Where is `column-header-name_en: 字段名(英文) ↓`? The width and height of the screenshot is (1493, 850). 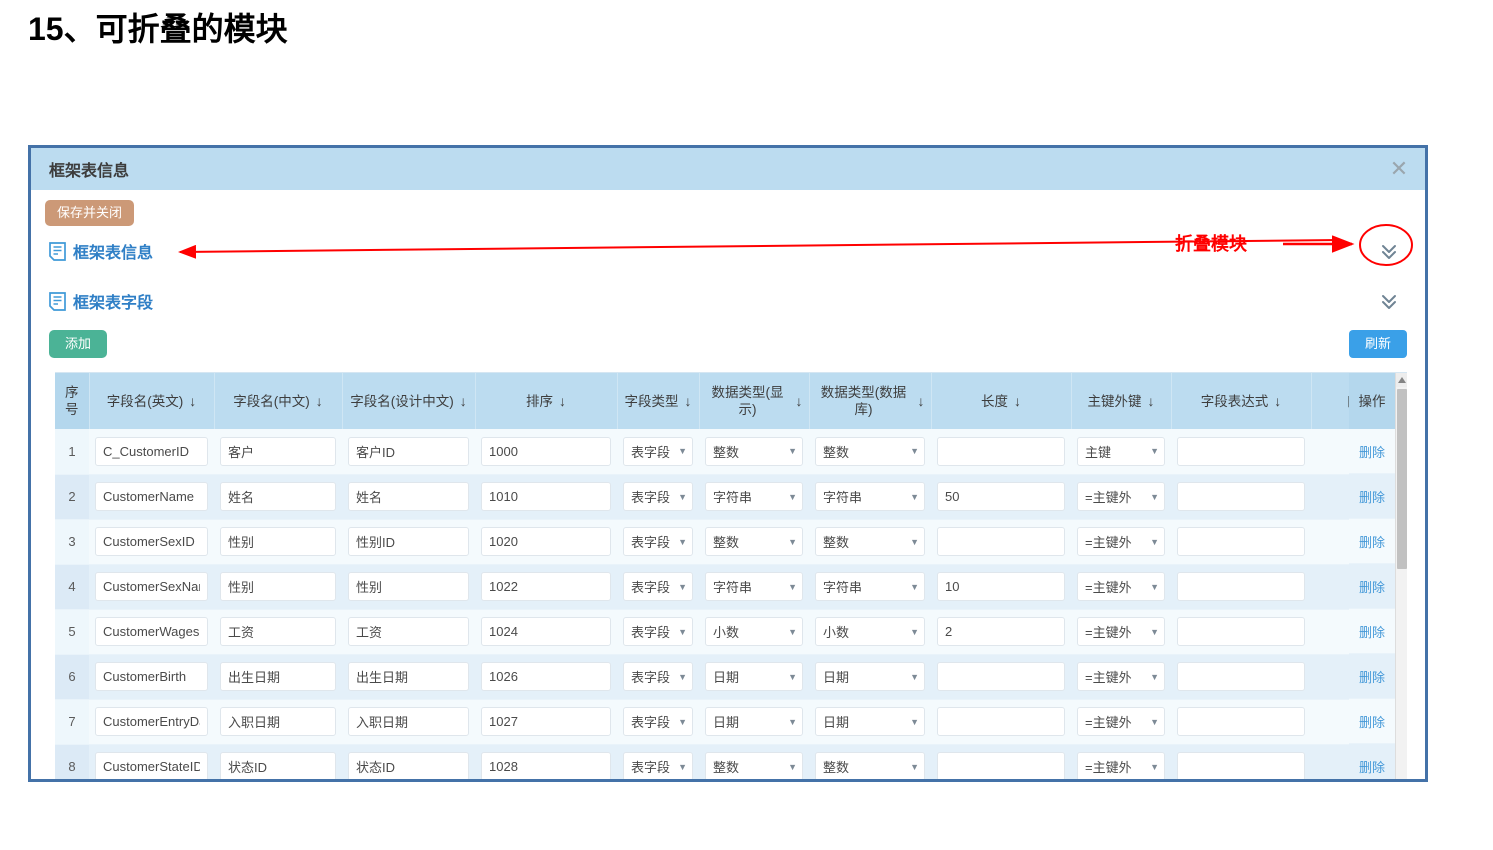 column-header-name_en: 字段名(英文) ↓ is located at coordinates (152, 401).